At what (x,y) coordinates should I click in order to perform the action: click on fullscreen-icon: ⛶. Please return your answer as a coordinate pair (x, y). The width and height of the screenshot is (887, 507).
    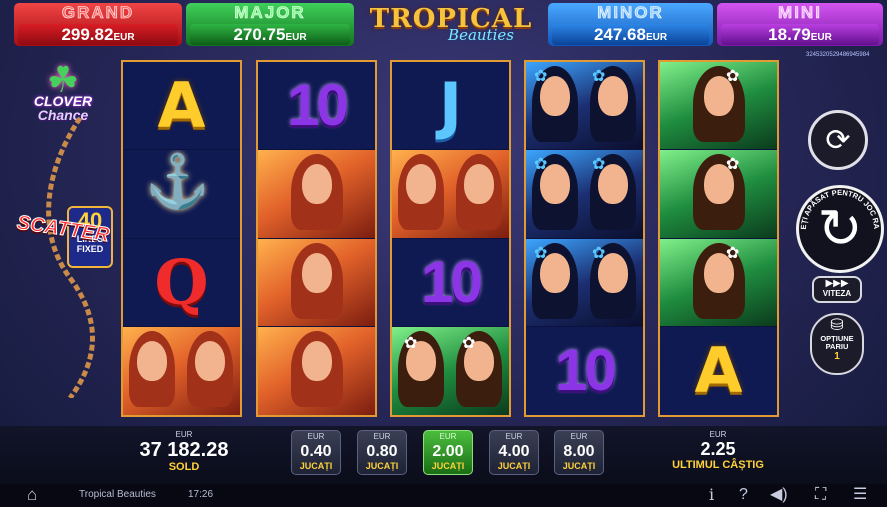
    Looking at the image, I should click on (820, 495).